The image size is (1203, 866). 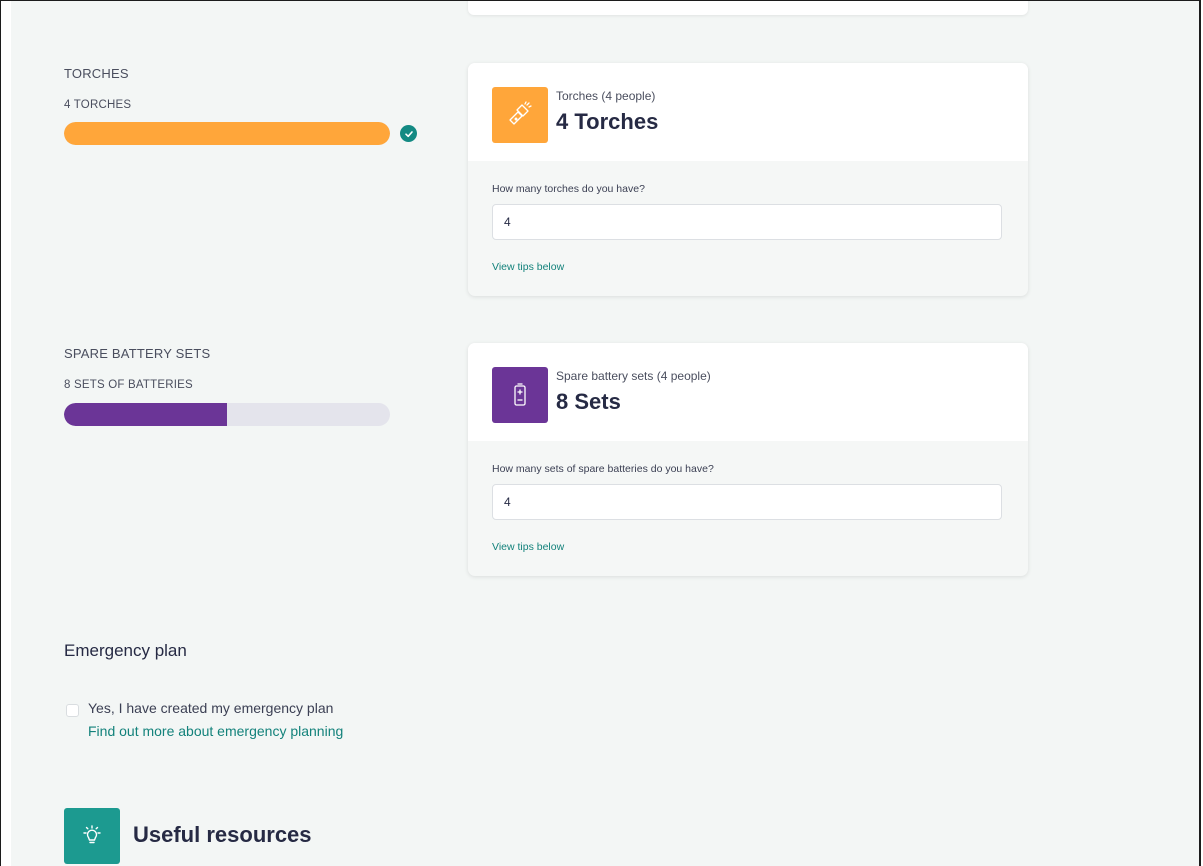 What do you see at coordinates (96, 73) in the screenshot?
I see `torches-section-label: TORCHES` at bounding box center [96, 73].